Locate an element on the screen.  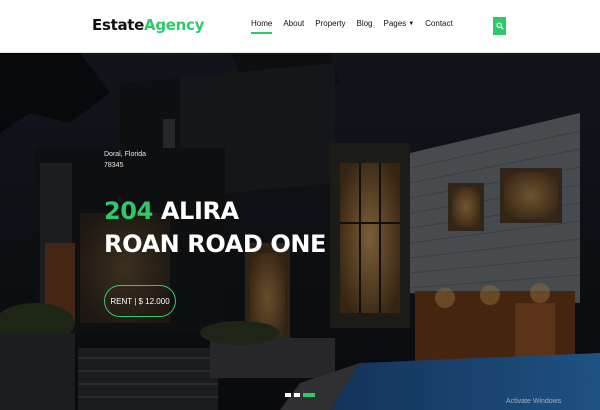
carousel-indicators is located at coordinates (300, 395).